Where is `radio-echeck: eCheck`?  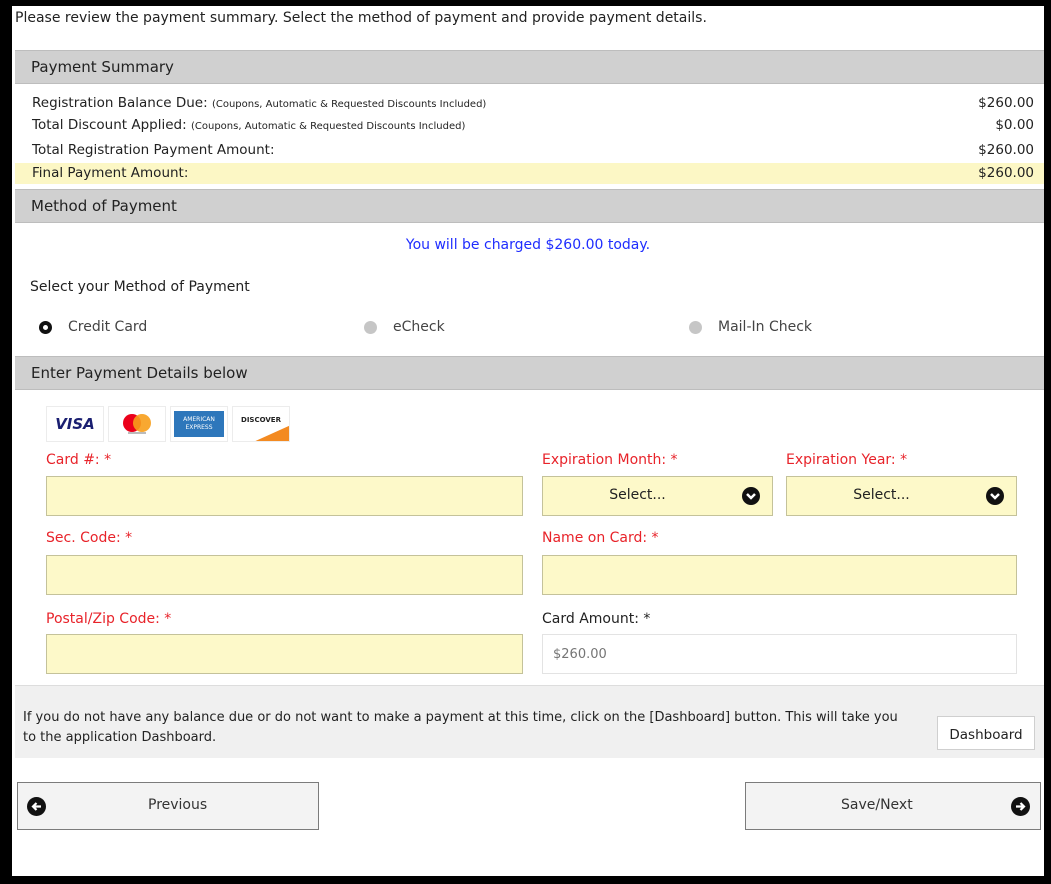
radio-echeck: eCheck is located at coordinates (404, 327).